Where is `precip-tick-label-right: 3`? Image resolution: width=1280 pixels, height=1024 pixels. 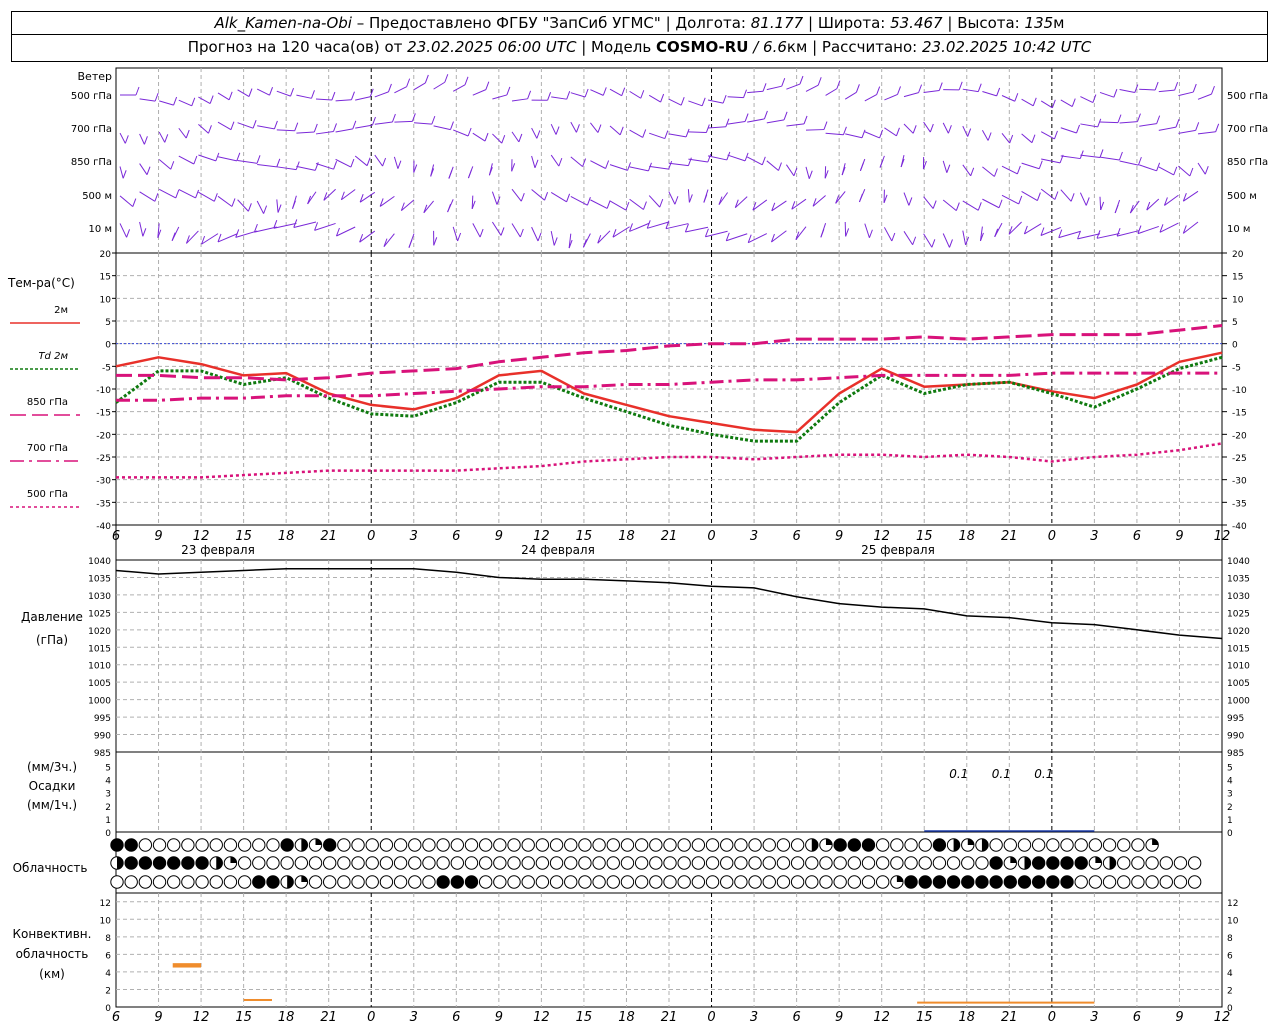
precip-tick-label-right: 3 is located at coordinates (1230, 795).